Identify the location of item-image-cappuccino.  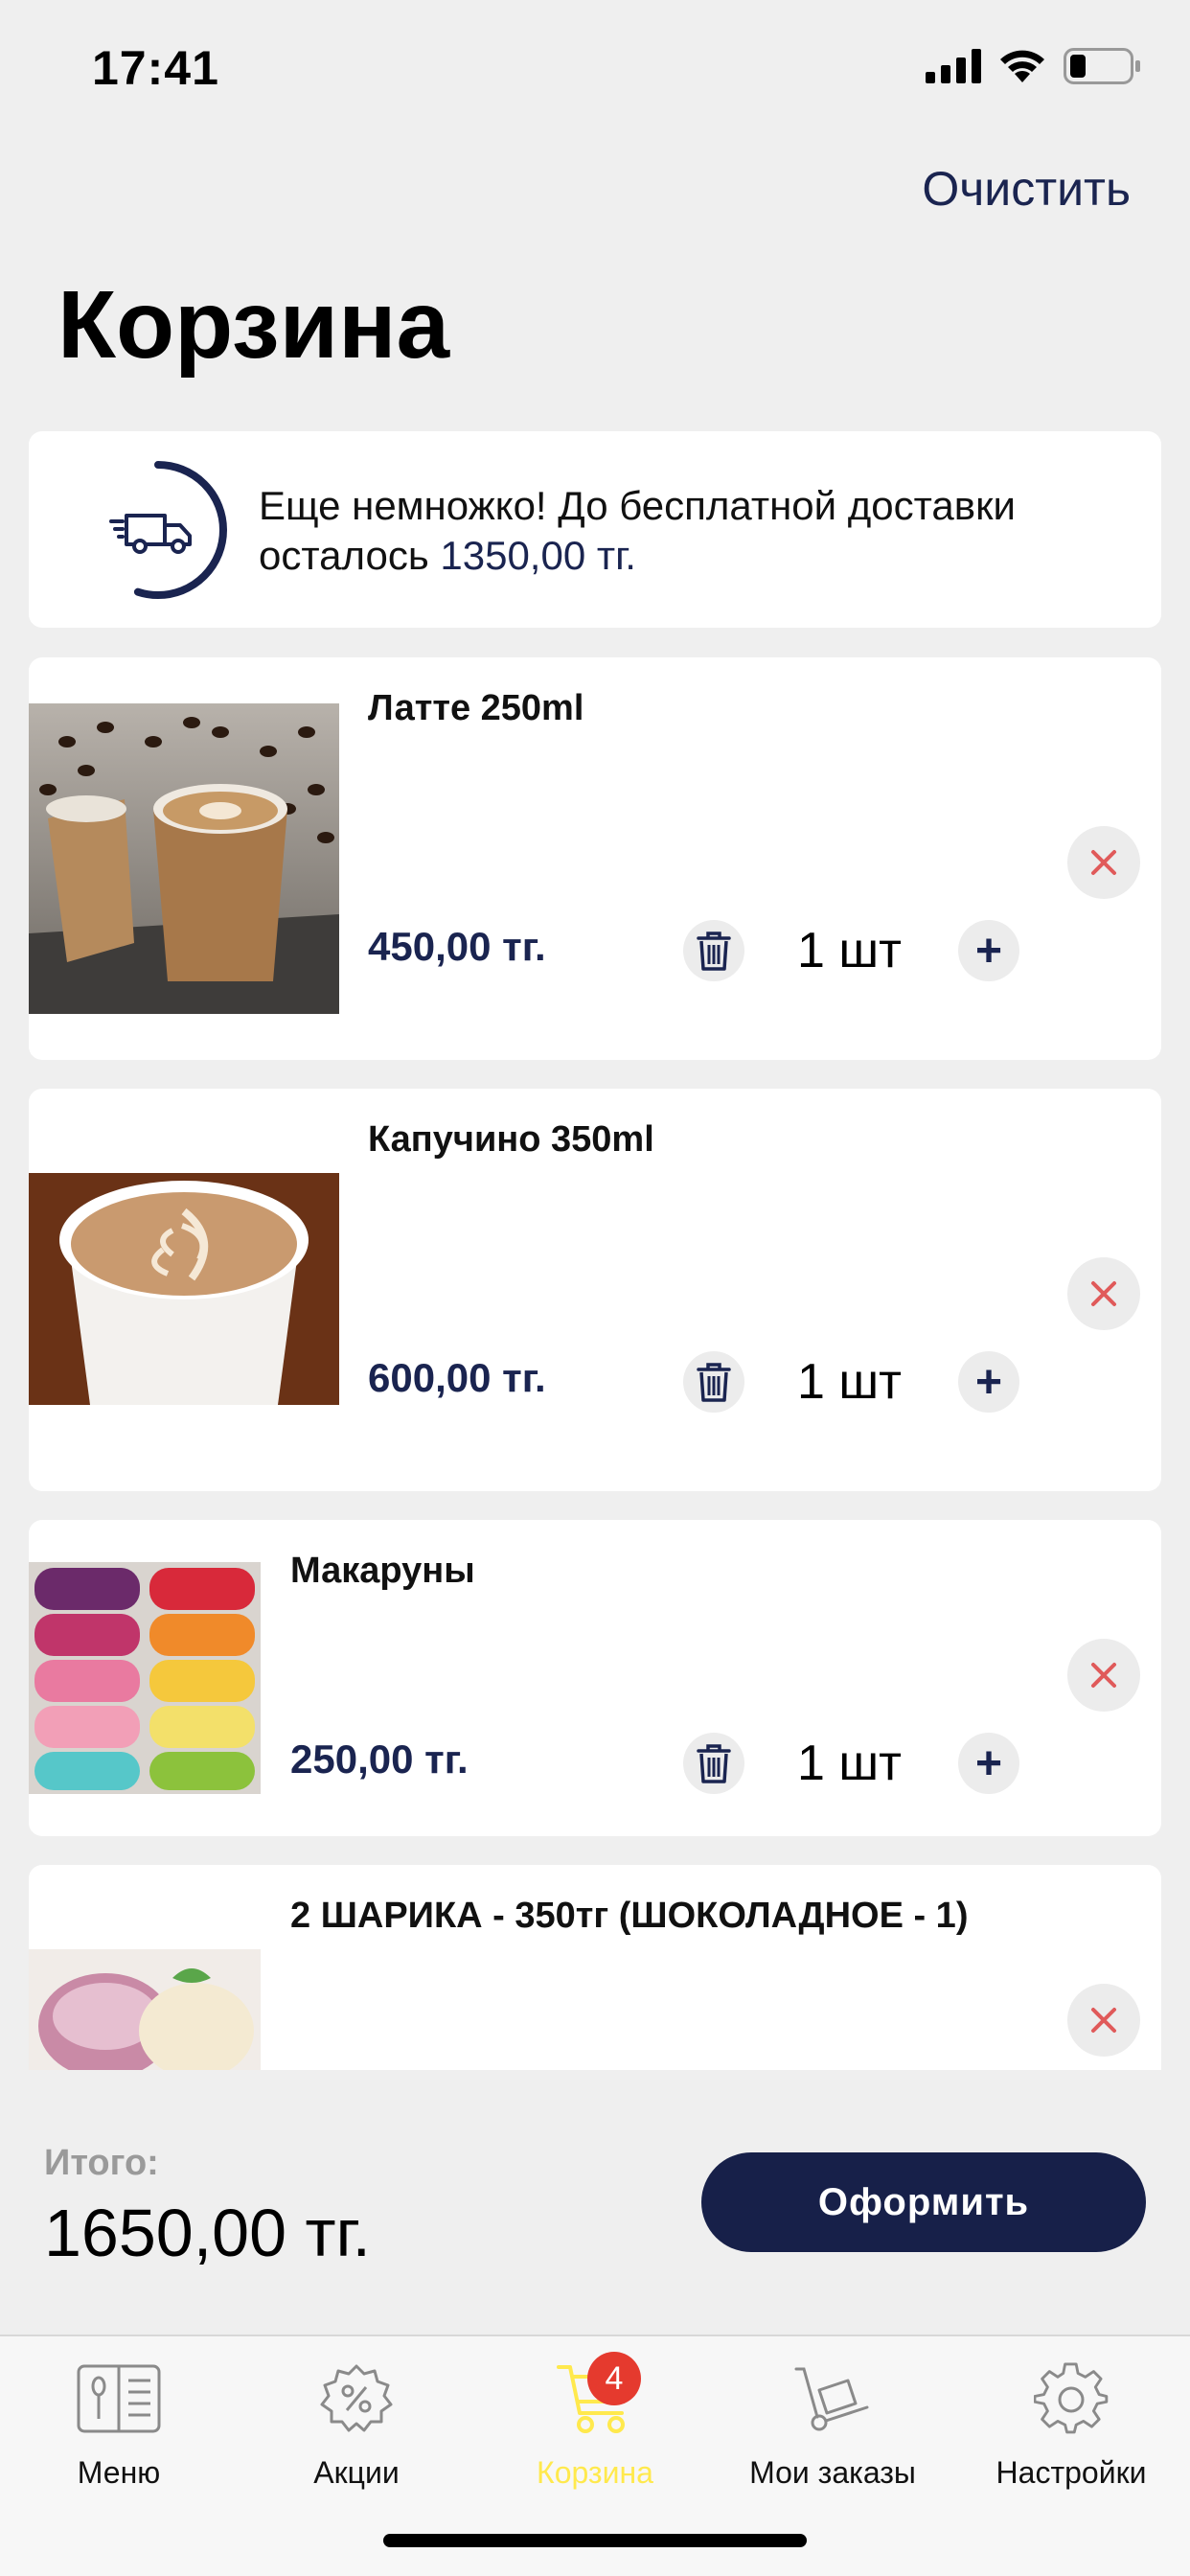
(184, 1289).